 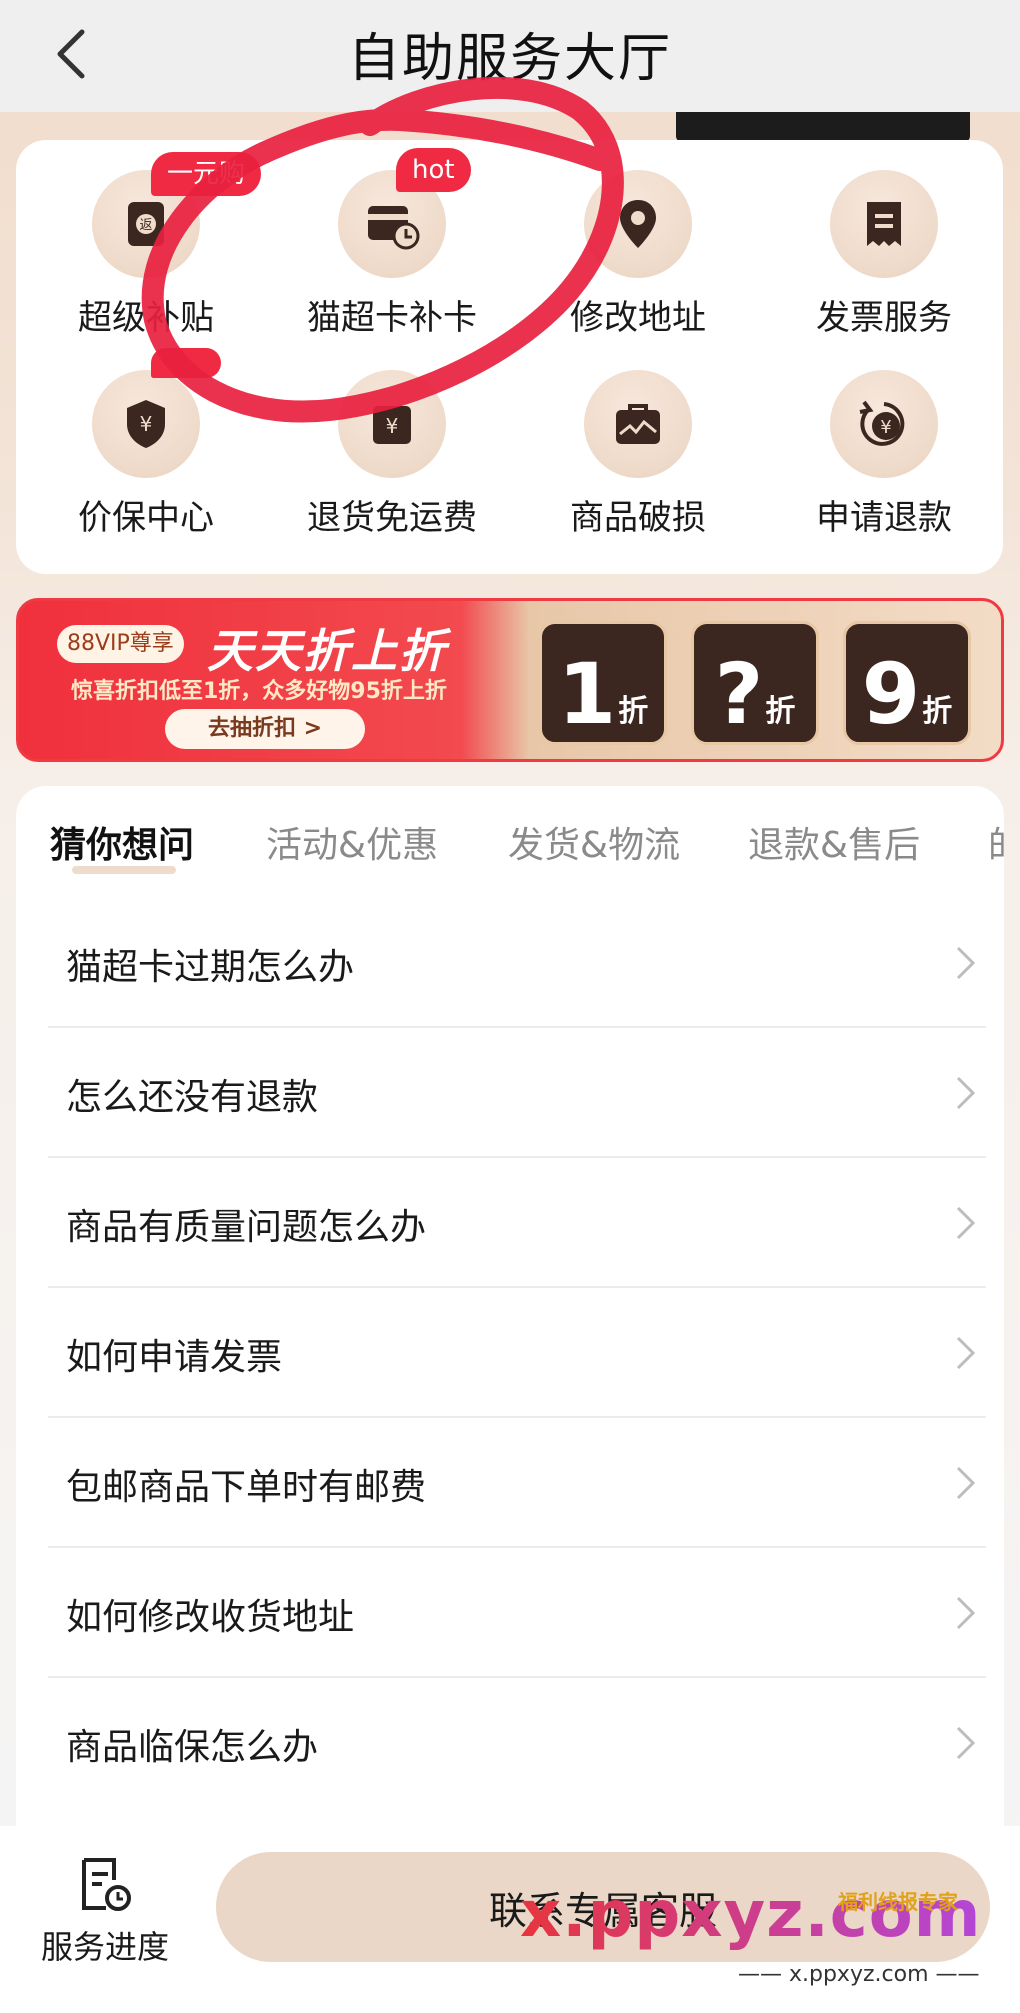 What do you see at coordinates (884, 224) in the screenshot?
I see `invoice-icon` at bounding box center [884, 224].